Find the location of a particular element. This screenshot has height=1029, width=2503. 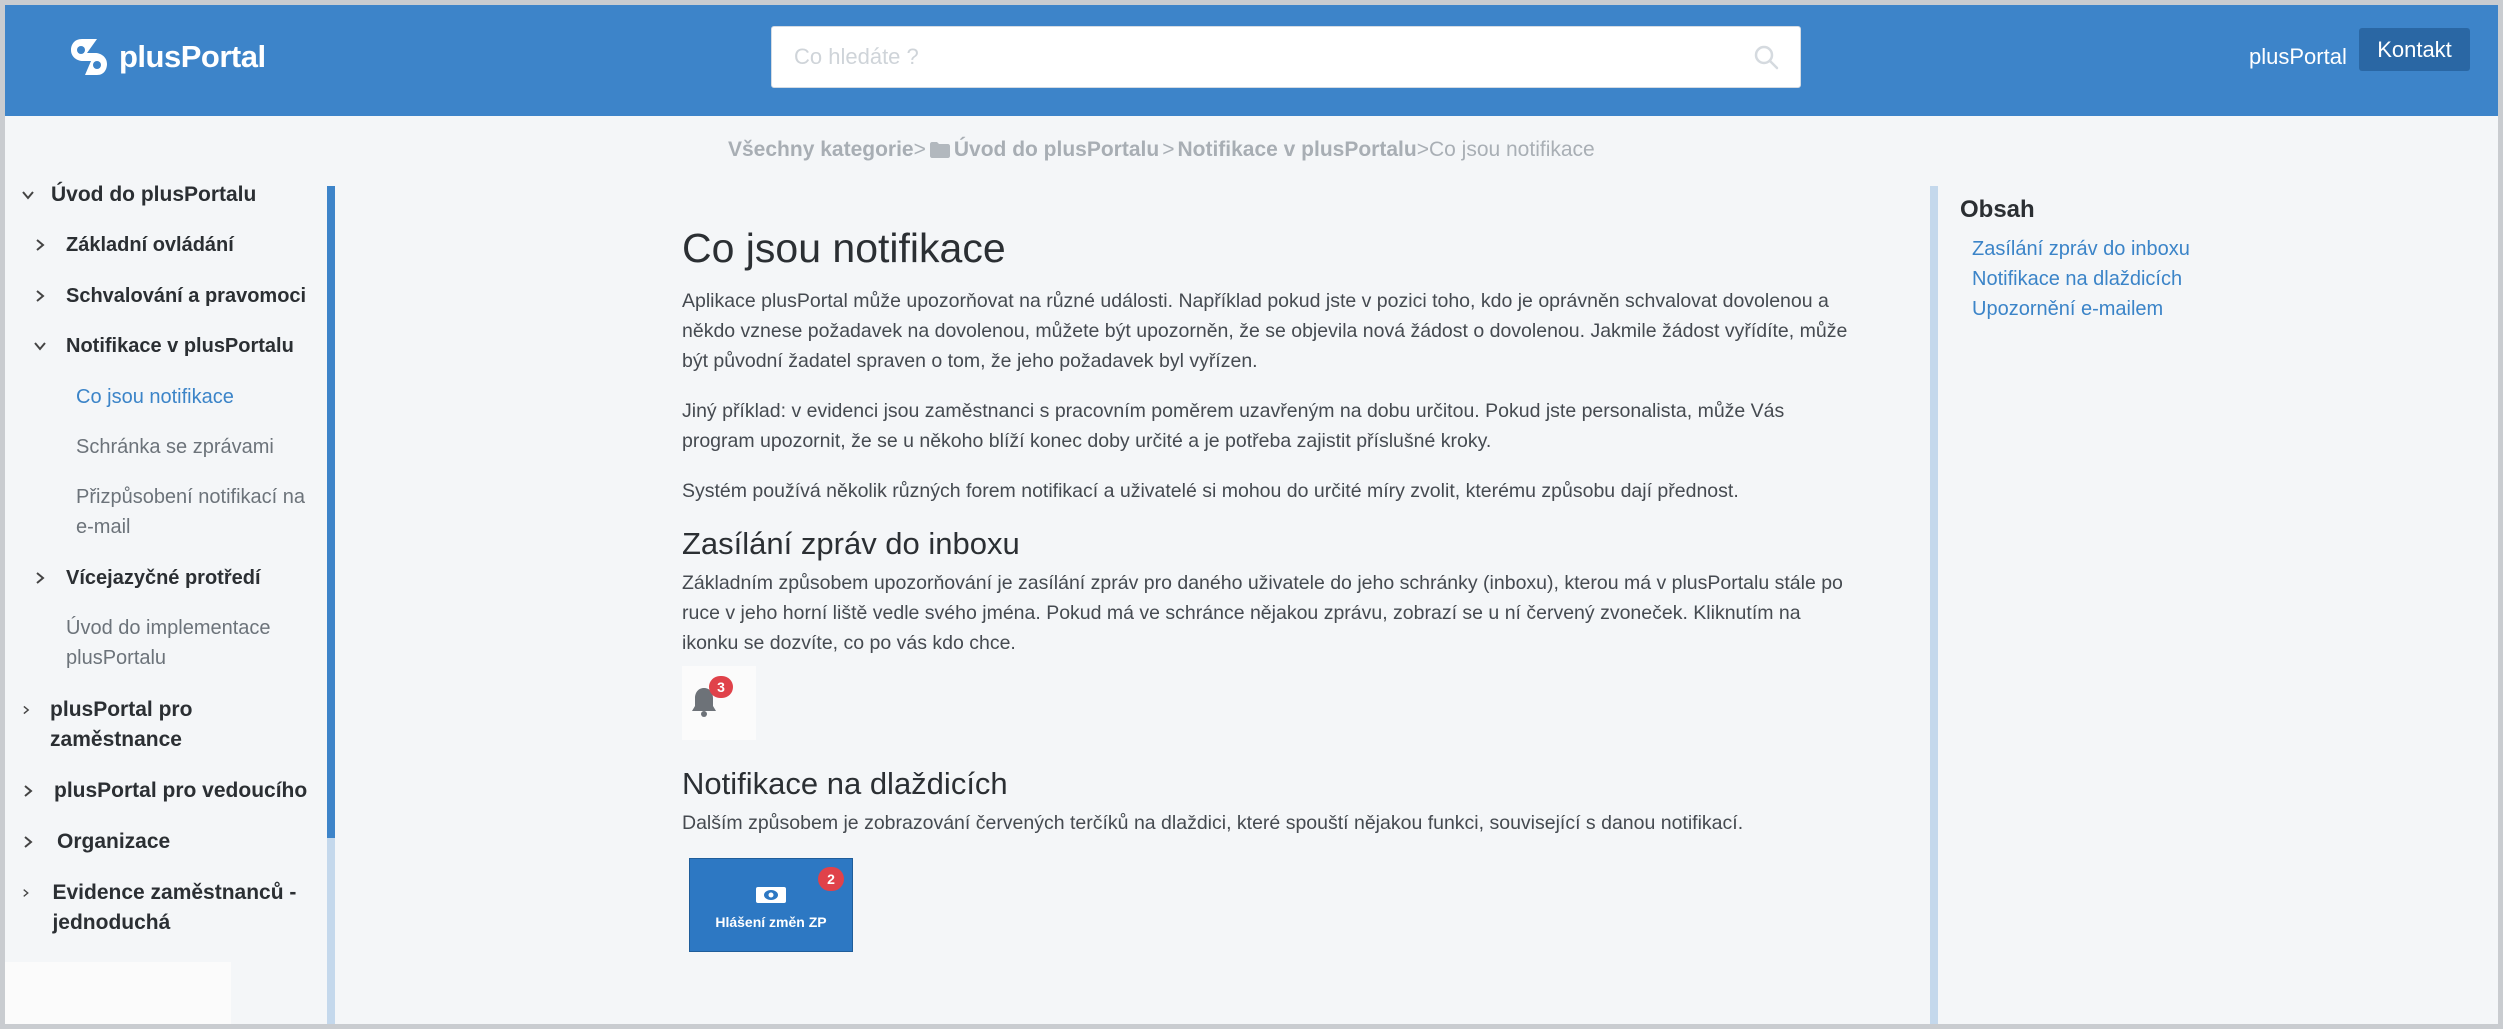

breadcrumb-current: Co jsou notifikace is located at coordinates (1511, 149).